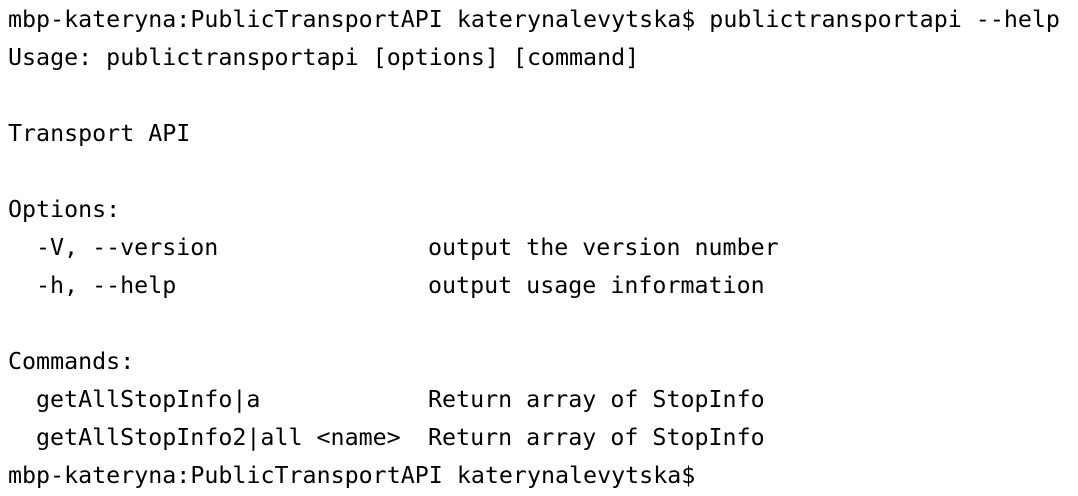 The height and width of the screenshot is (496, 1078). What do you see at coordinates (148, 399) in the screenshot?
I see `command-getallstopinfo-name: getAllStopInfo|a` at bounding box center [148, 399].